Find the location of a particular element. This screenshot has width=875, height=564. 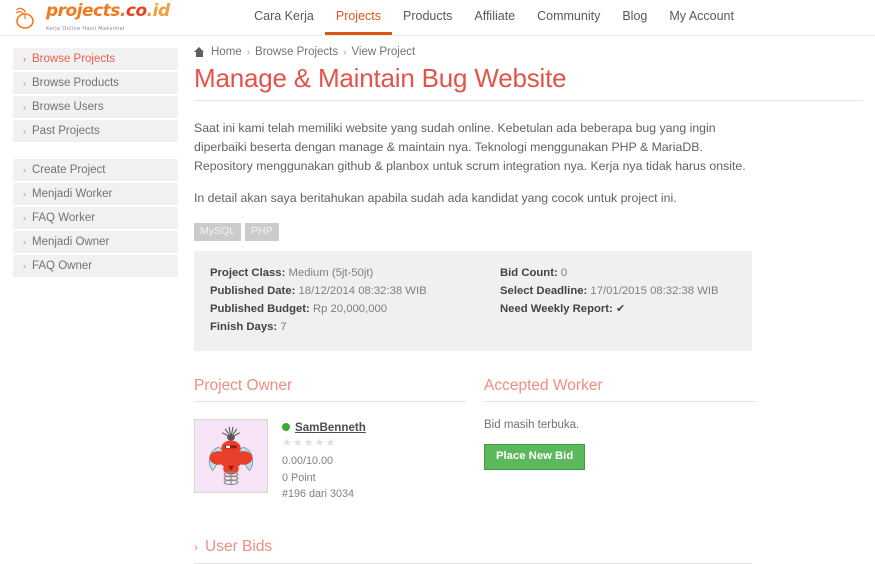

owner-username-row: SamBenneth is located at coordinates (324, 427).